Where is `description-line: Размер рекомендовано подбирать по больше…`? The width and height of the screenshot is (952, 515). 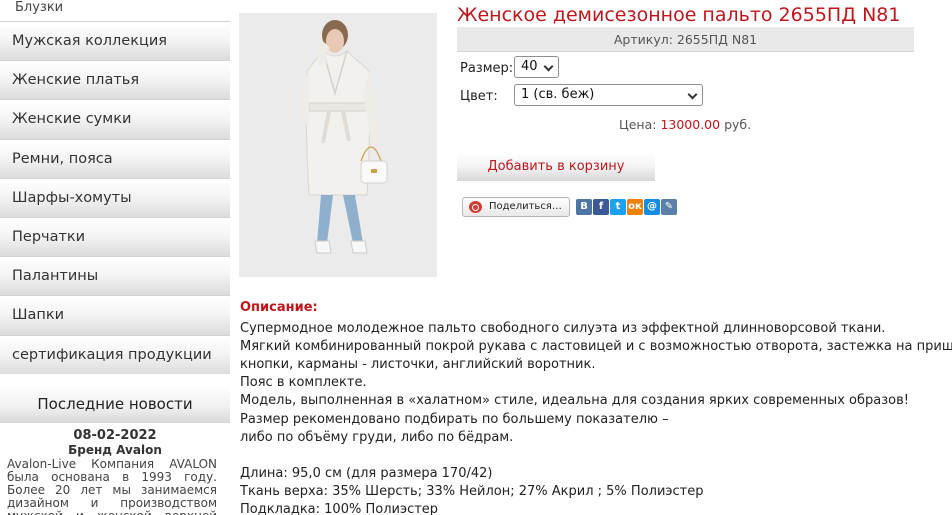 description-line: Размер рекомендовано подбирать по больше… is located at coordinates (454, 419).